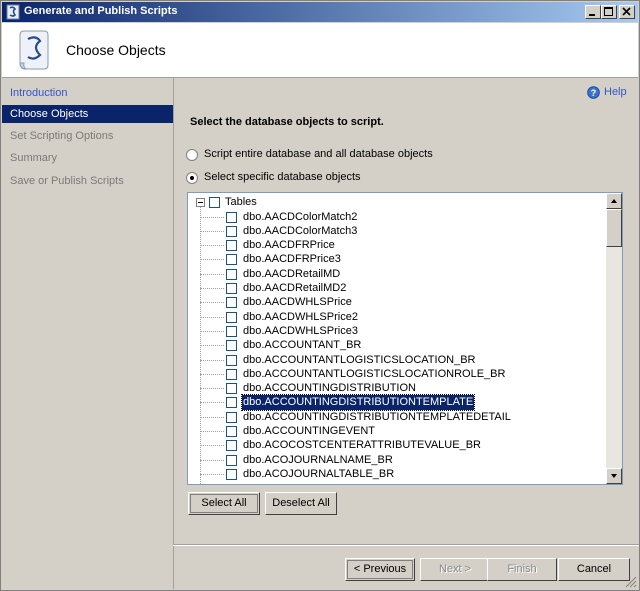 This screenshot has width=640, height=591. Describe the element at coordinates (297, 302) in the screenshot. I see `tree-item-label: dbo.AACDWHLSPrice` at that location.